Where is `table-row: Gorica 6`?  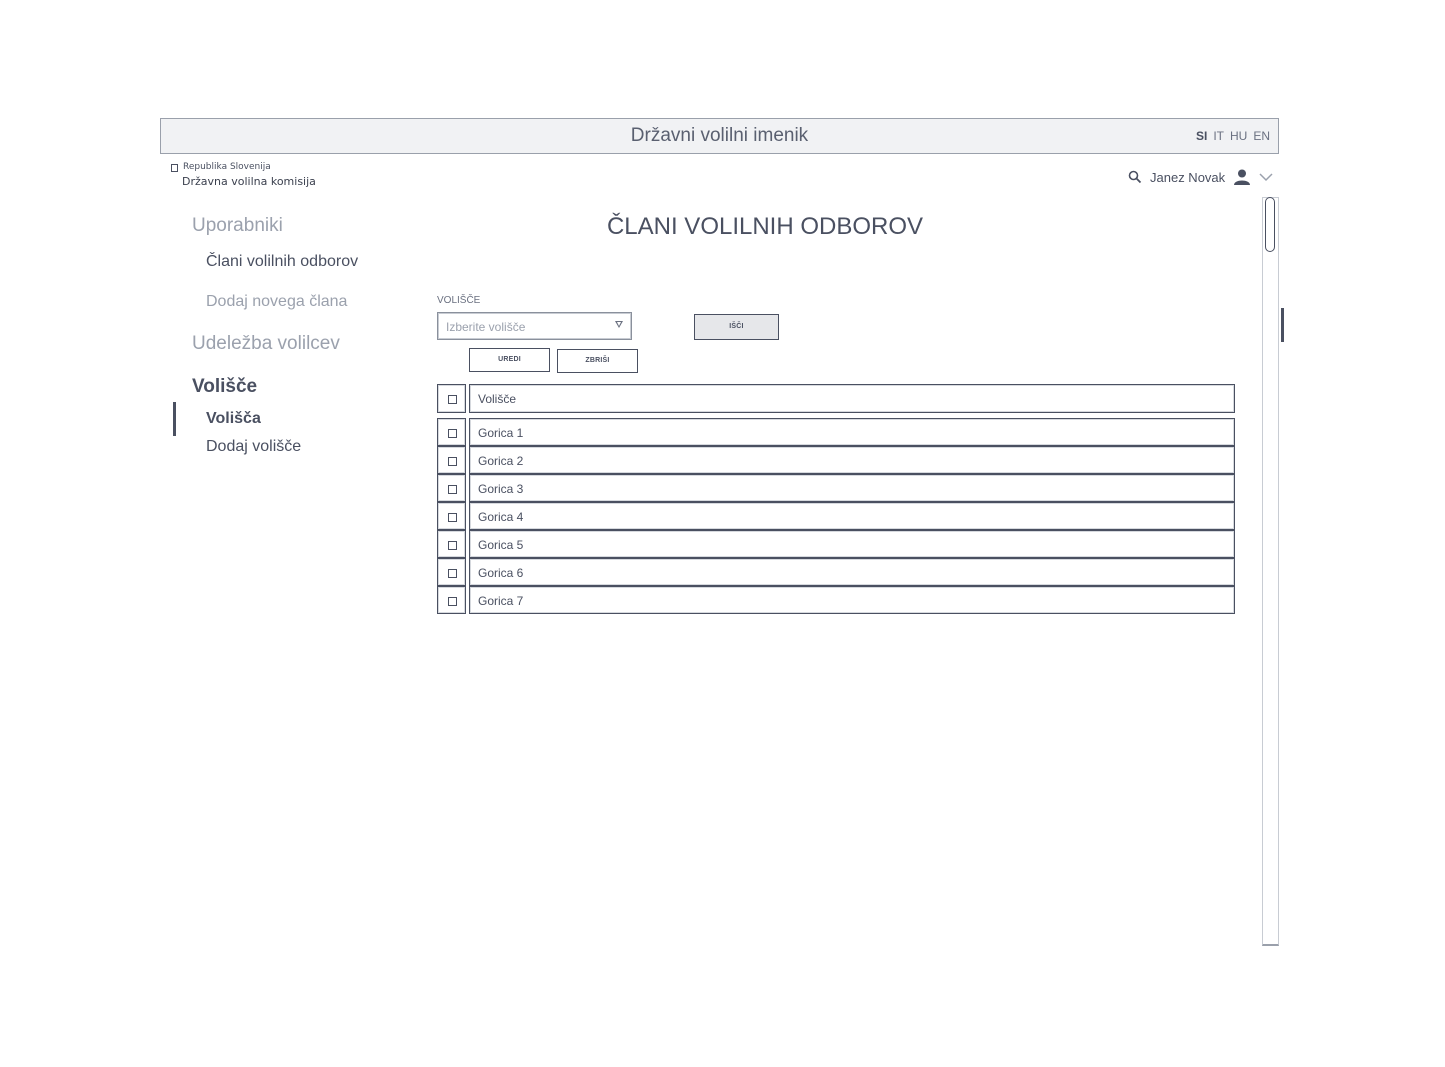
table-row: Gorica 6 is located at coordinates (836, 572).